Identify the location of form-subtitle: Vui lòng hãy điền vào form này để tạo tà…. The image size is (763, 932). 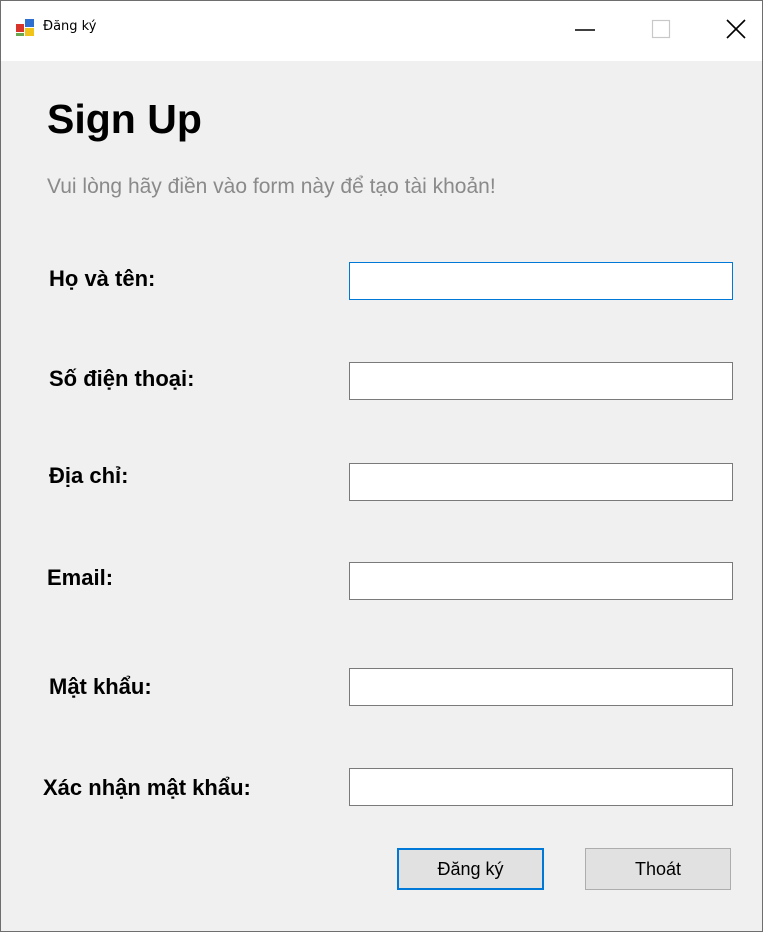
(271, 186).